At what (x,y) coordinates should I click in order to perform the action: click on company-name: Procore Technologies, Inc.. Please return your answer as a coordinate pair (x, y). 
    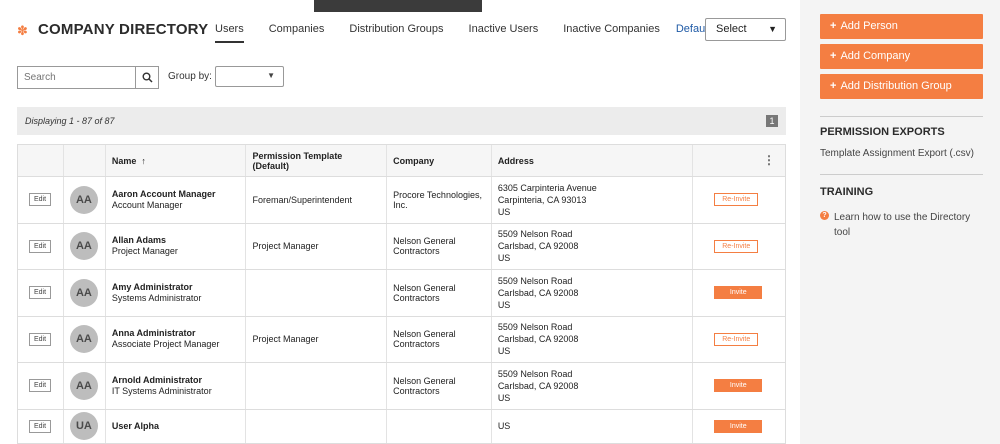
    Looking at the image, I should click on (439, 200).